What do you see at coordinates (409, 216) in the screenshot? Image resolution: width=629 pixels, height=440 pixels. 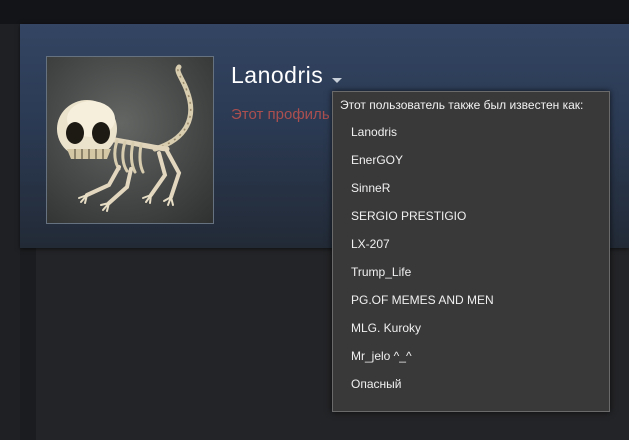 I see `alias-item: SERGIO PRESTIGIO` at bounding box center [409, 216].